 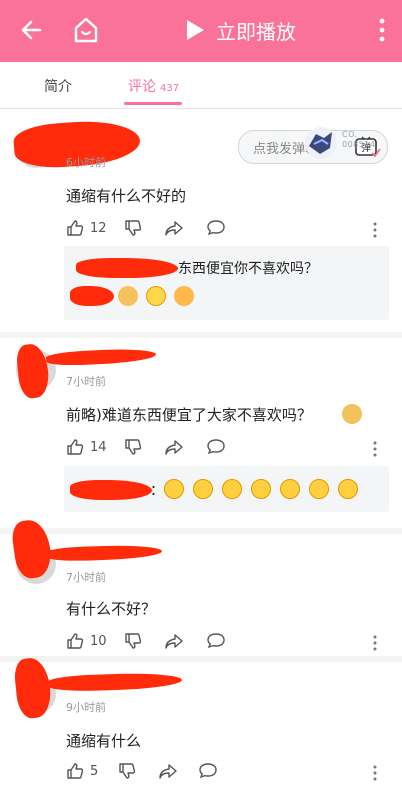 What do you see at coordinates (321, 143) in the screenshot?
I see `badge-icon` at bounding box center [321, 143].